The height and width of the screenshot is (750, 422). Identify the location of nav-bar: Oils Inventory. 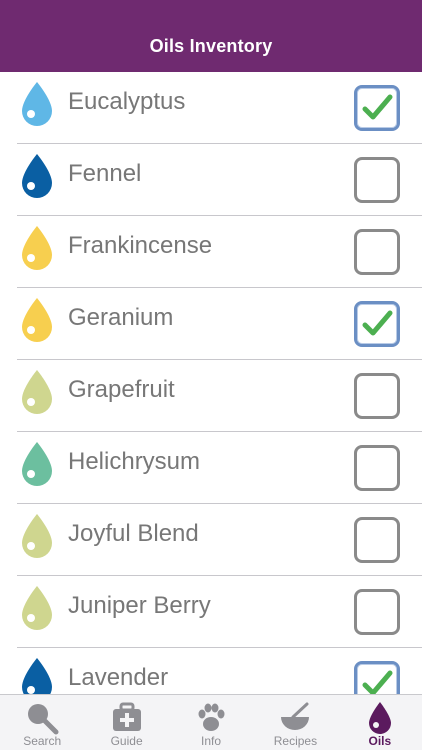
(211, 36).